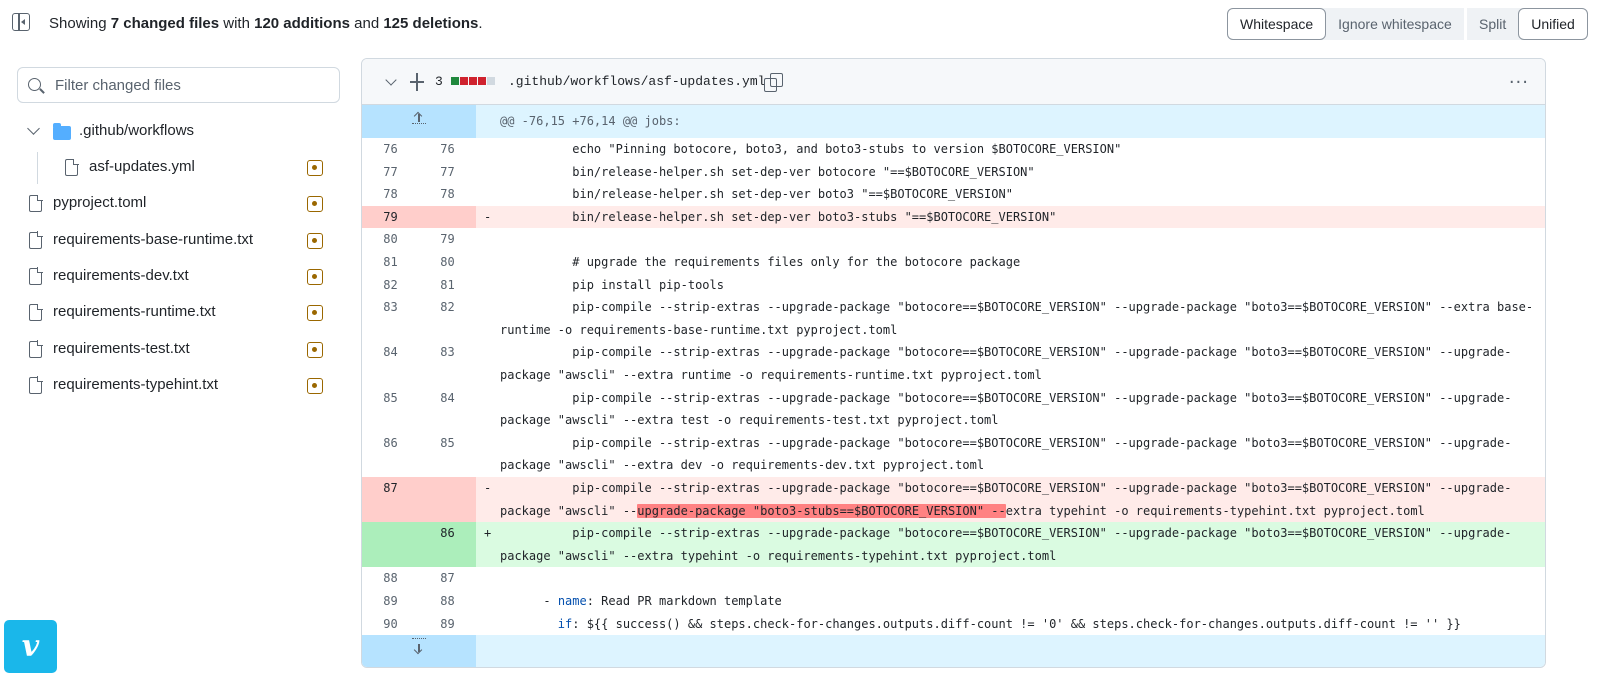 The width and height of the screenshot is (1600, 687). Describe the element at coordinates (636, 81) in the screenshot. I see `file-path: .github/workflows/asf-updates.yml` at that location.